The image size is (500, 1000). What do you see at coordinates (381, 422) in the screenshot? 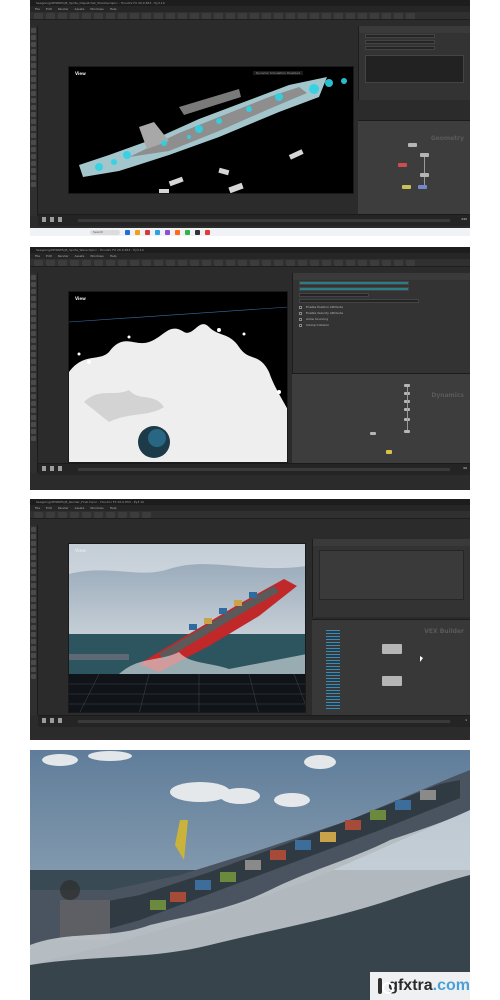
I see `network-view: Dynamics` at bounding box center [381, 422].